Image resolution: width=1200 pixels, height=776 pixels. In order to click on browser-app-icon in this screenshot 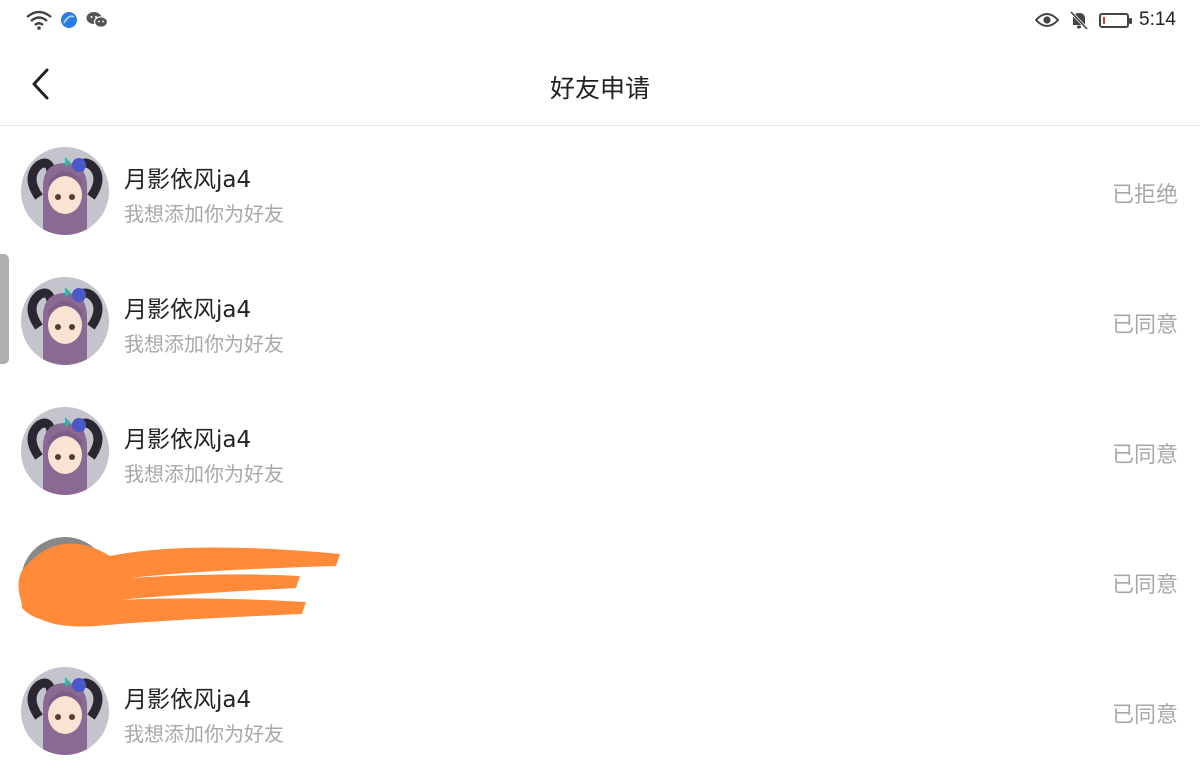, I will do `click(69, 20)`.